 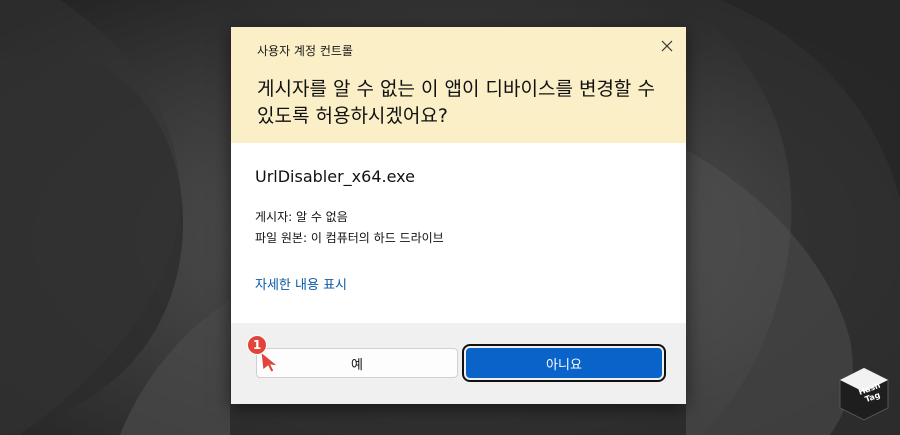 What do you see at coordinates (564, 363) in the screenshot?
I see `no-button: 아니요` at bounding box center [564, 363].